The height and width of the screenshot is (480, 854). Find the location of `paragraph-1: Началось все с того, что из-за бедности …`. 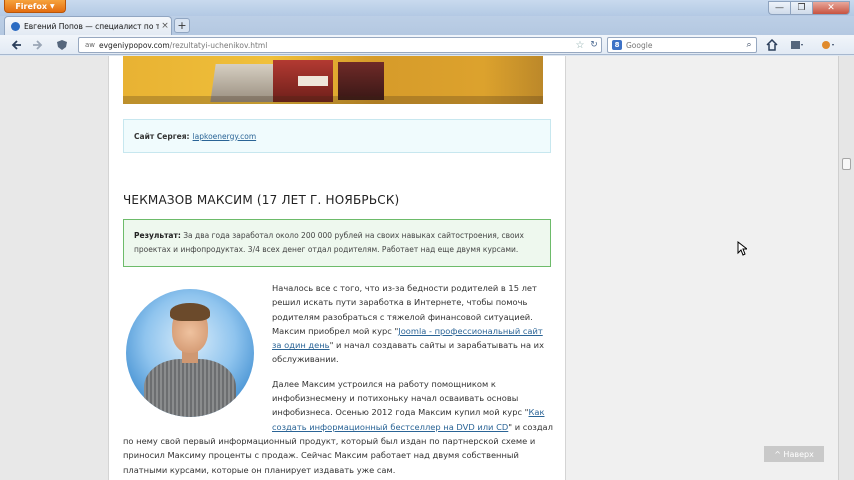

paragraph-1: Началось все с того, что из-за бедности … is located at coordinates (338, 324).